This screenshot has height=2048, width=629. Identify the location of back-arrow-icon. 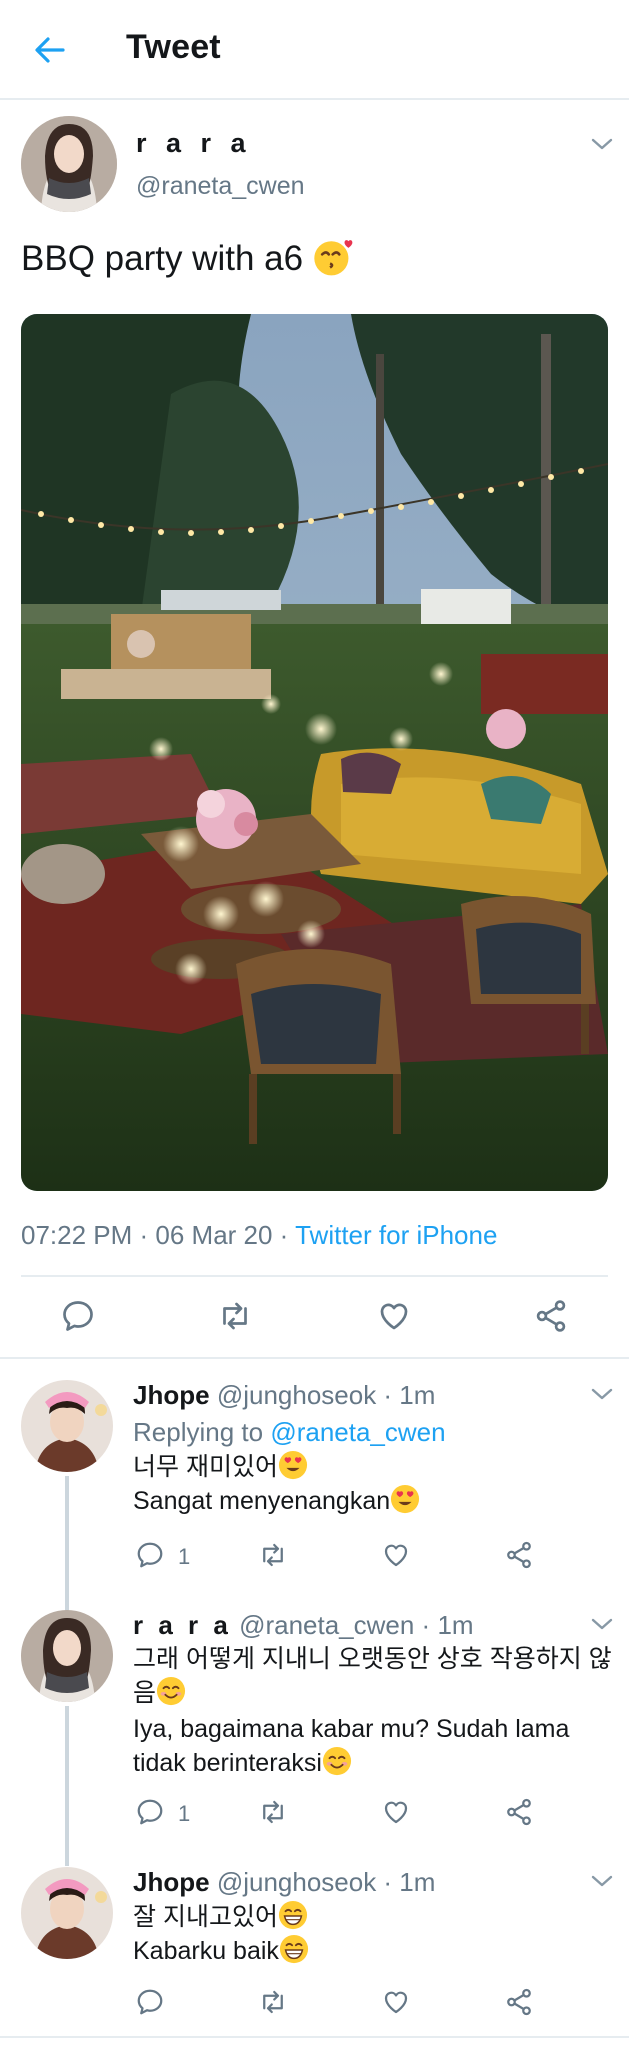
(50, 50).